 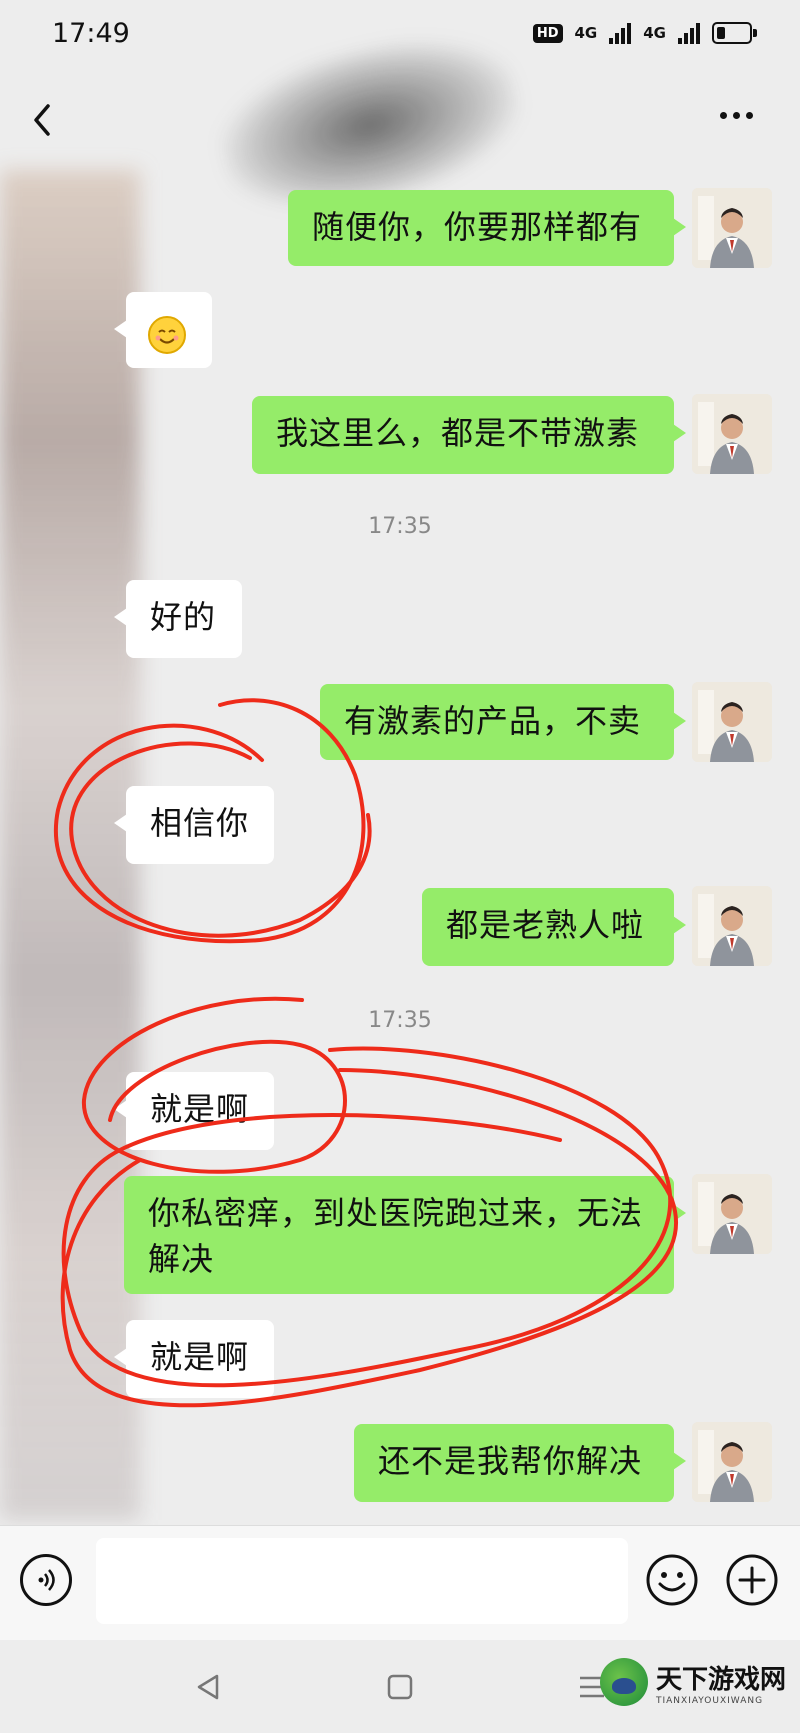 I want to click on back-arrow-icon, so click(x=43, y=120).